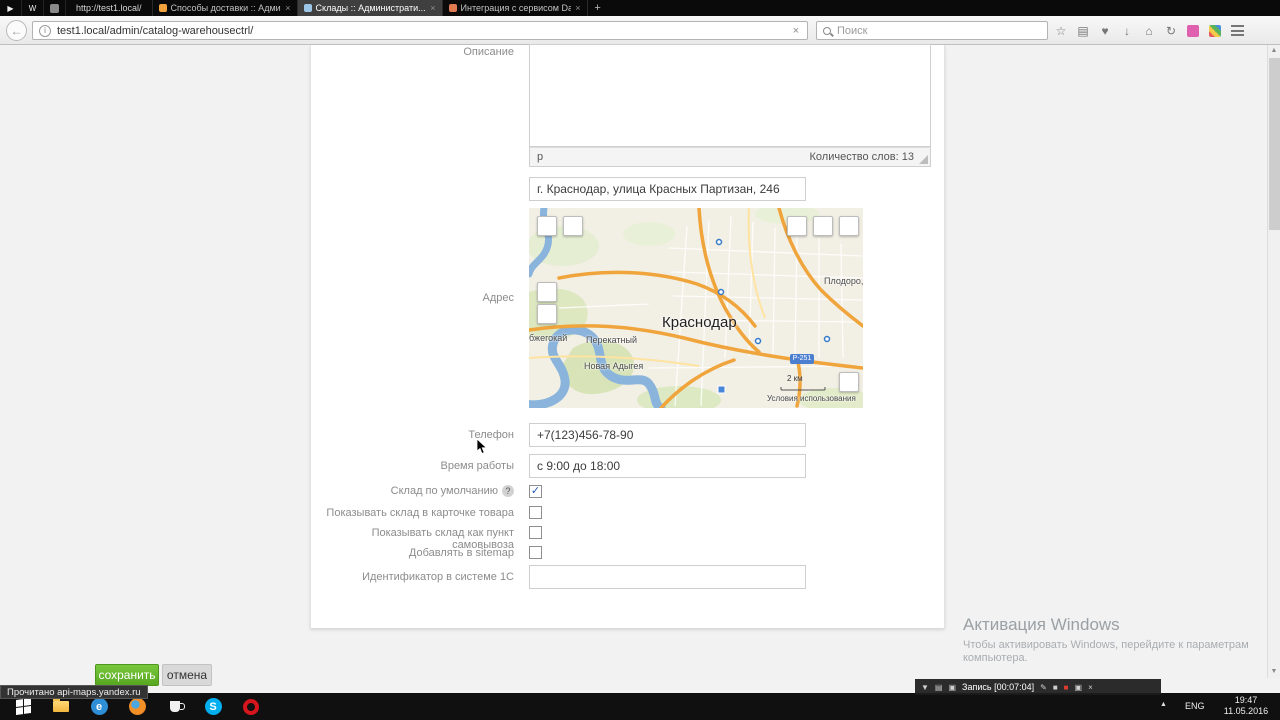 This screenshot has width=1280, height=720. Describe the element at coordinates (421, 30) in the screenshot. I see `url-input` at that location.